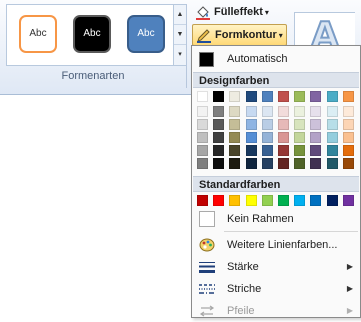 Image resolution: width=361 pixels, height=322 pixels. I want to click on menu-item-no-outline: Kein Rahmen, so click(276, 219).